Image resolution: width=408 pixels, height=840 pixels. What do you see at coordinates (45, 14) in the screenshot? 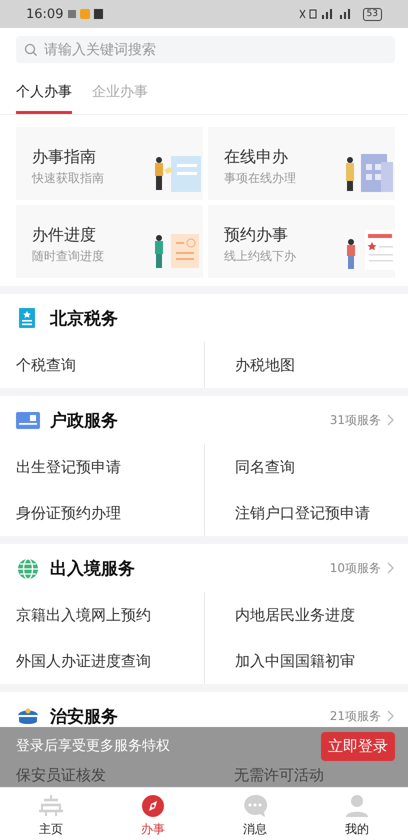
I see `clock-time: 16:09` at bounding box center [45, 14].